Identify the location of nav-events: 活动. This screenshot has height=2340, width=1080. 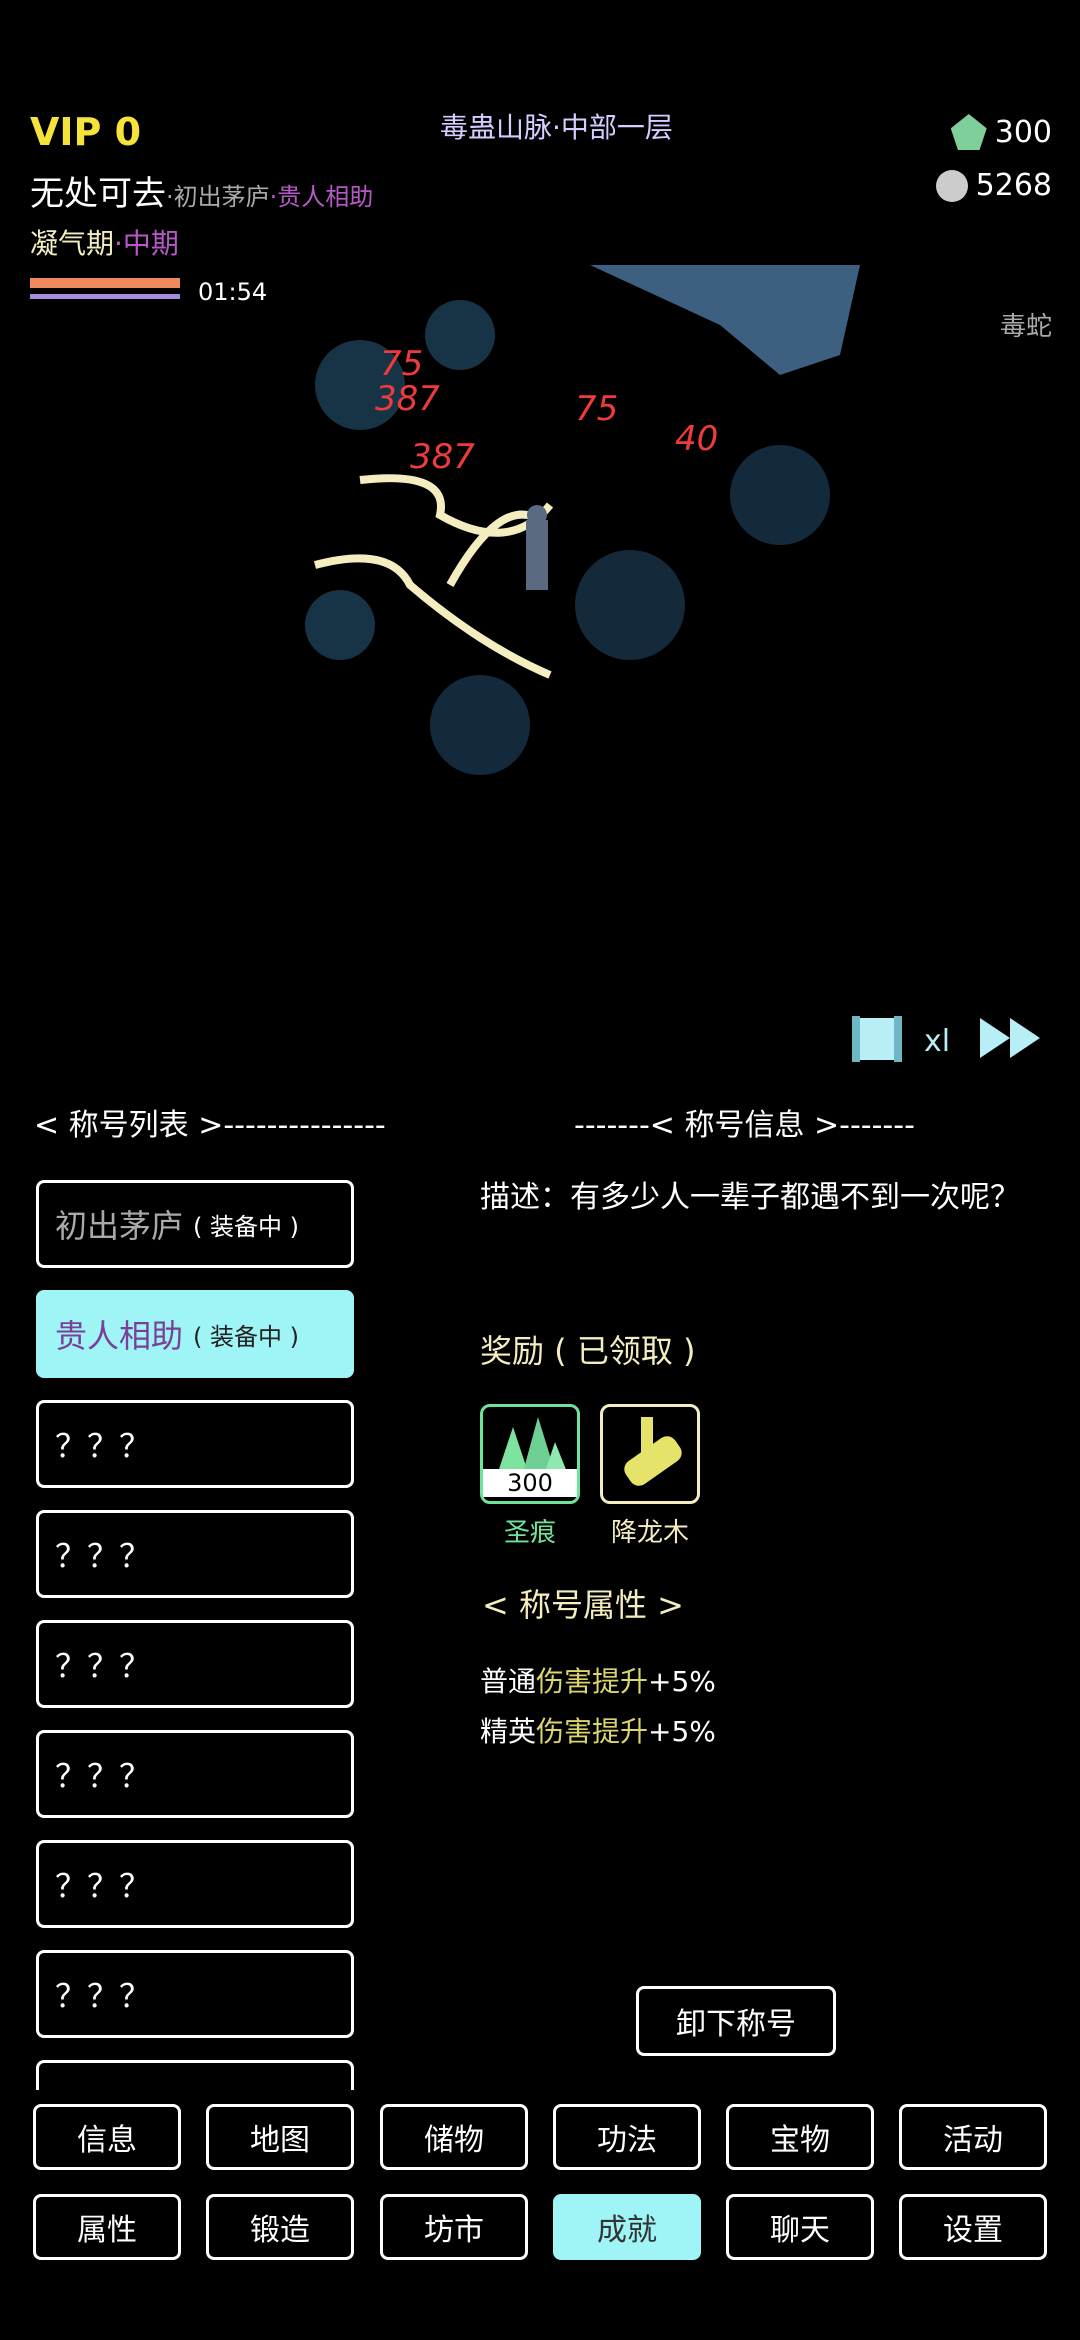
(973, 2137).